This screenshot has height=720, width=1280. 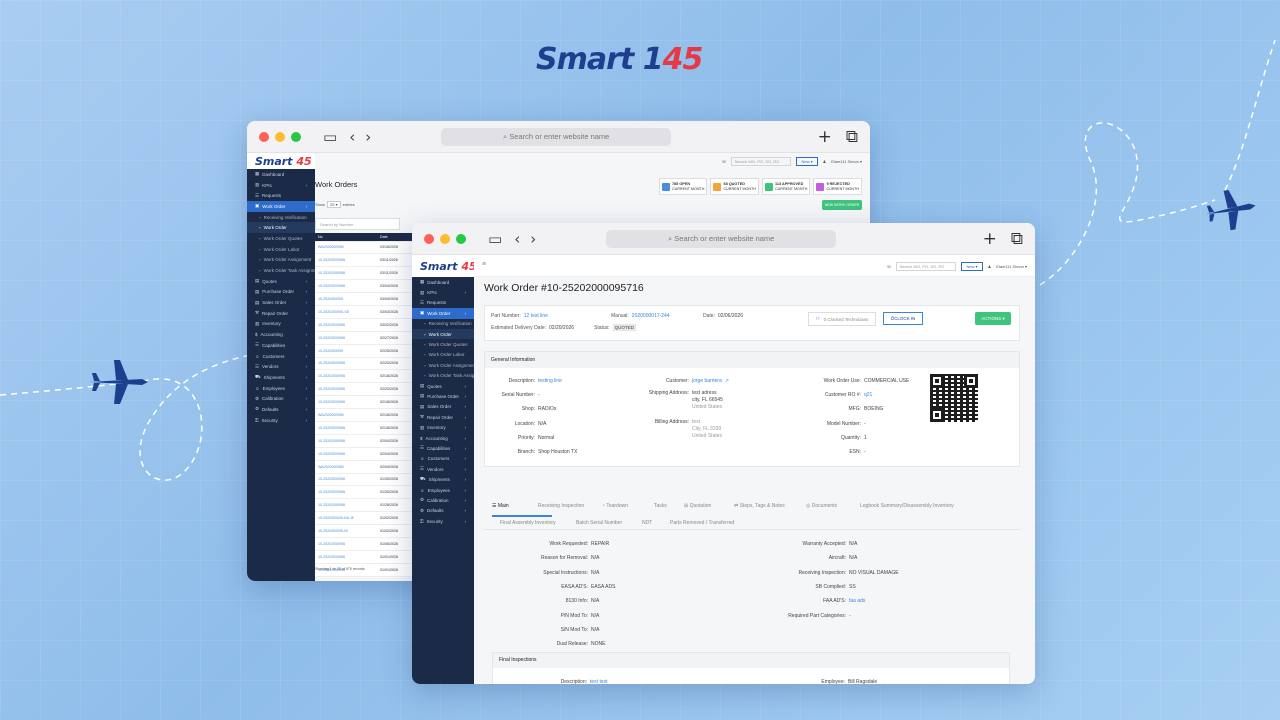 I want to click on sidebar-item-work-order-assignment: ▫ Work Order Assignment, so click(x=443, y=365).